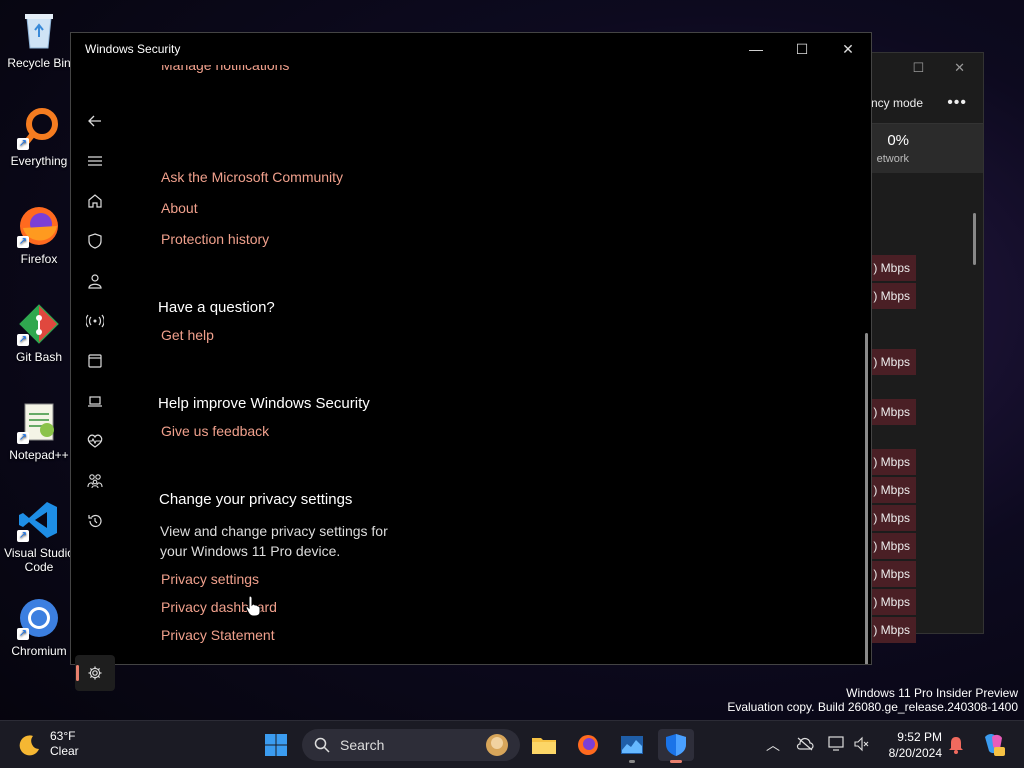  I want to click on scrollbar-thumb, so click(974, 239).